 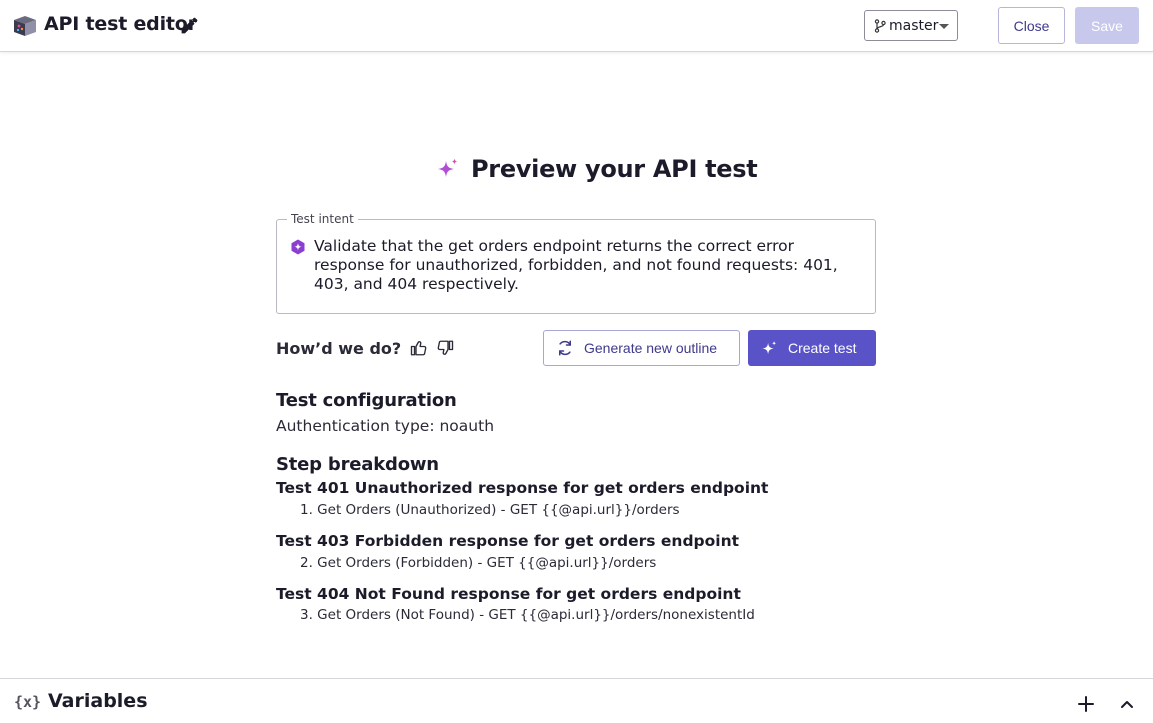 I want to click on page-heading: Preview your API test, so click(x=597, y=169).